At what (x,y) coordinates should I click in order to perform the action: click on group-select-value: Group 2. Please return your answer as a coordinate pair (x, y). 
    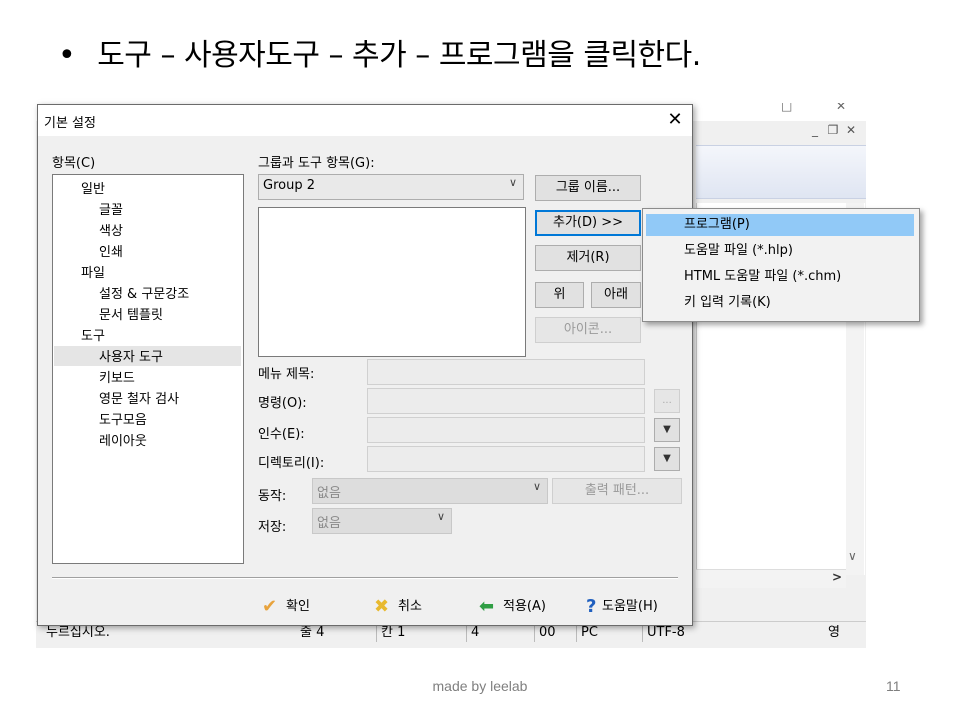
    Looking at the image, I should click on (289, 185).